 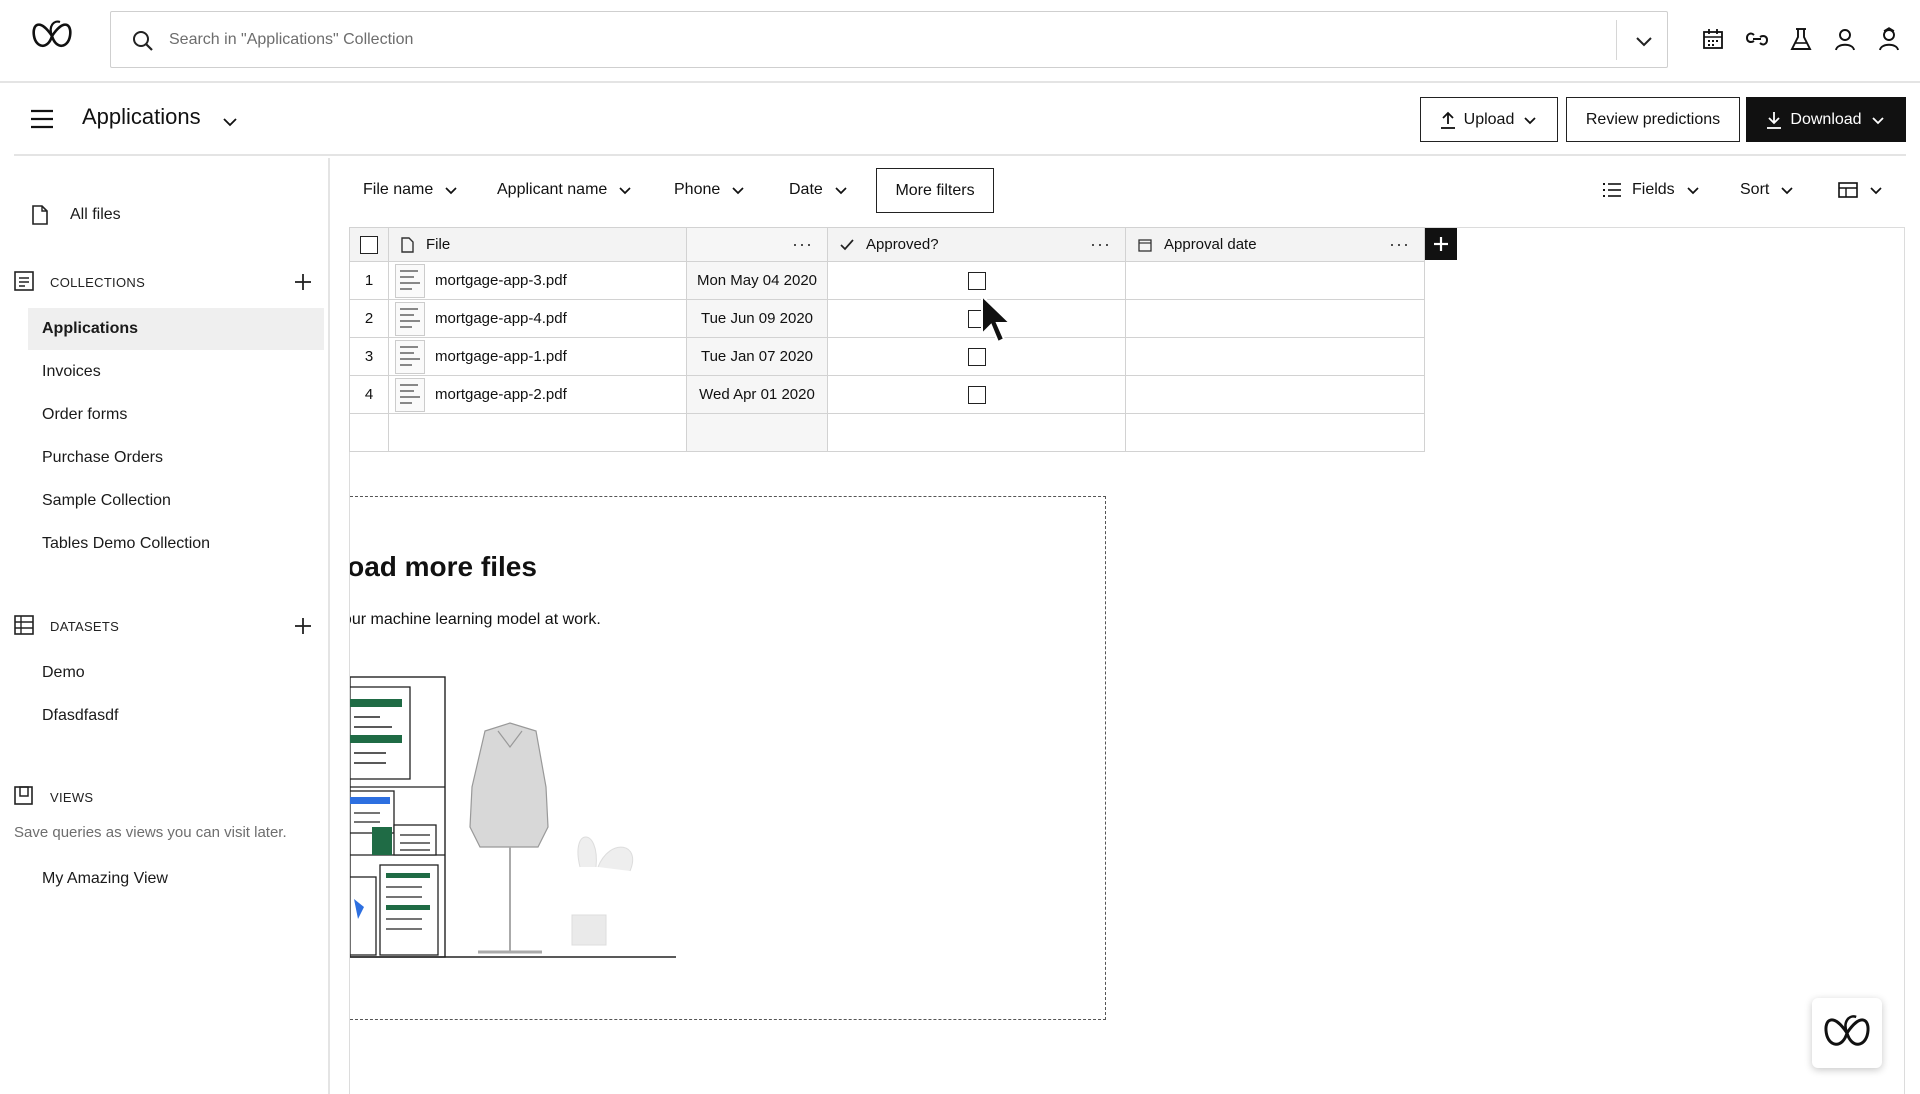 What do you see at coordinates (1651, 190) in the screenshot?
I see `fields-menu: Fields` at bounding box center [1651, 190].